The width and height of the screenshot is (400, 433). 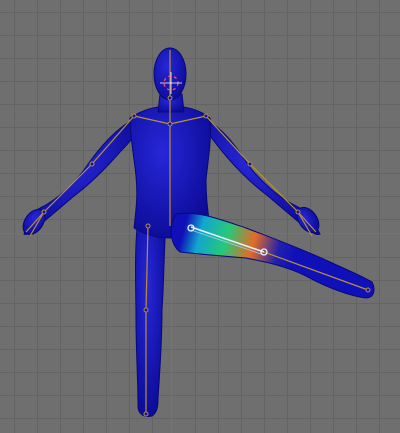 What do you see at coordinates (92, 164) in the screenshot?
I see `joint-left-elbow` at bounding box center [92, 164].